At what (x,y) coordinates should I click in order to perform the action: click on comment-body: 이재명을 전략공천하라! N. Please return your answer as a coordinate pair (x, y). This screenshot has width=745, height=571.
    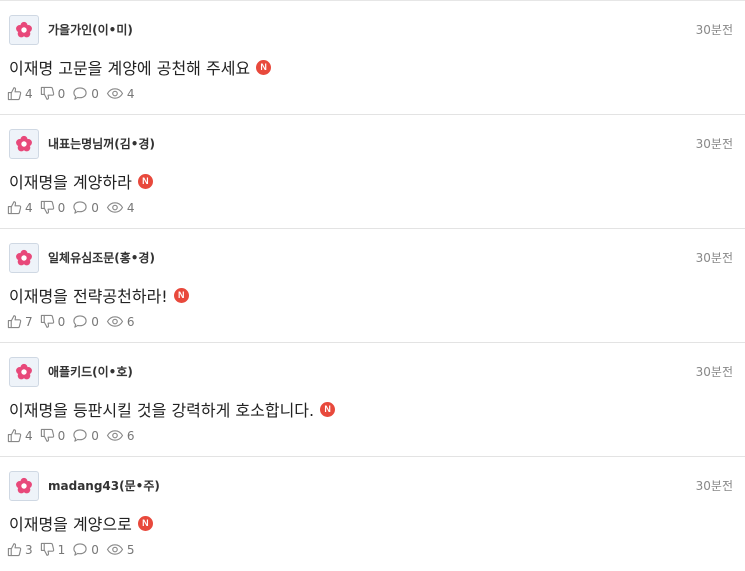
    Looking at the image, I should click on (99, 295).